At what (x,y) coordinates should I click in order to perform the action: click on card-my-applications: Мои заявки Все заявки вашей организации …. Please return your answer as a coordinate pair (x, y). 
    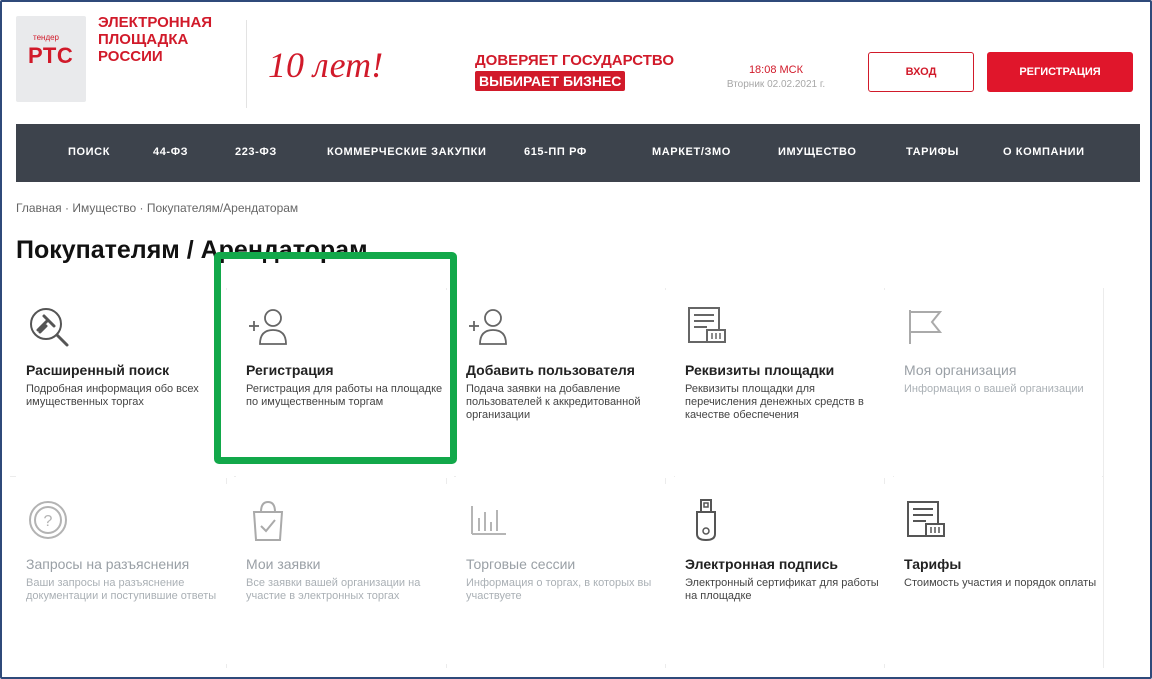
    Looking at the image, I should click on (345, 574).